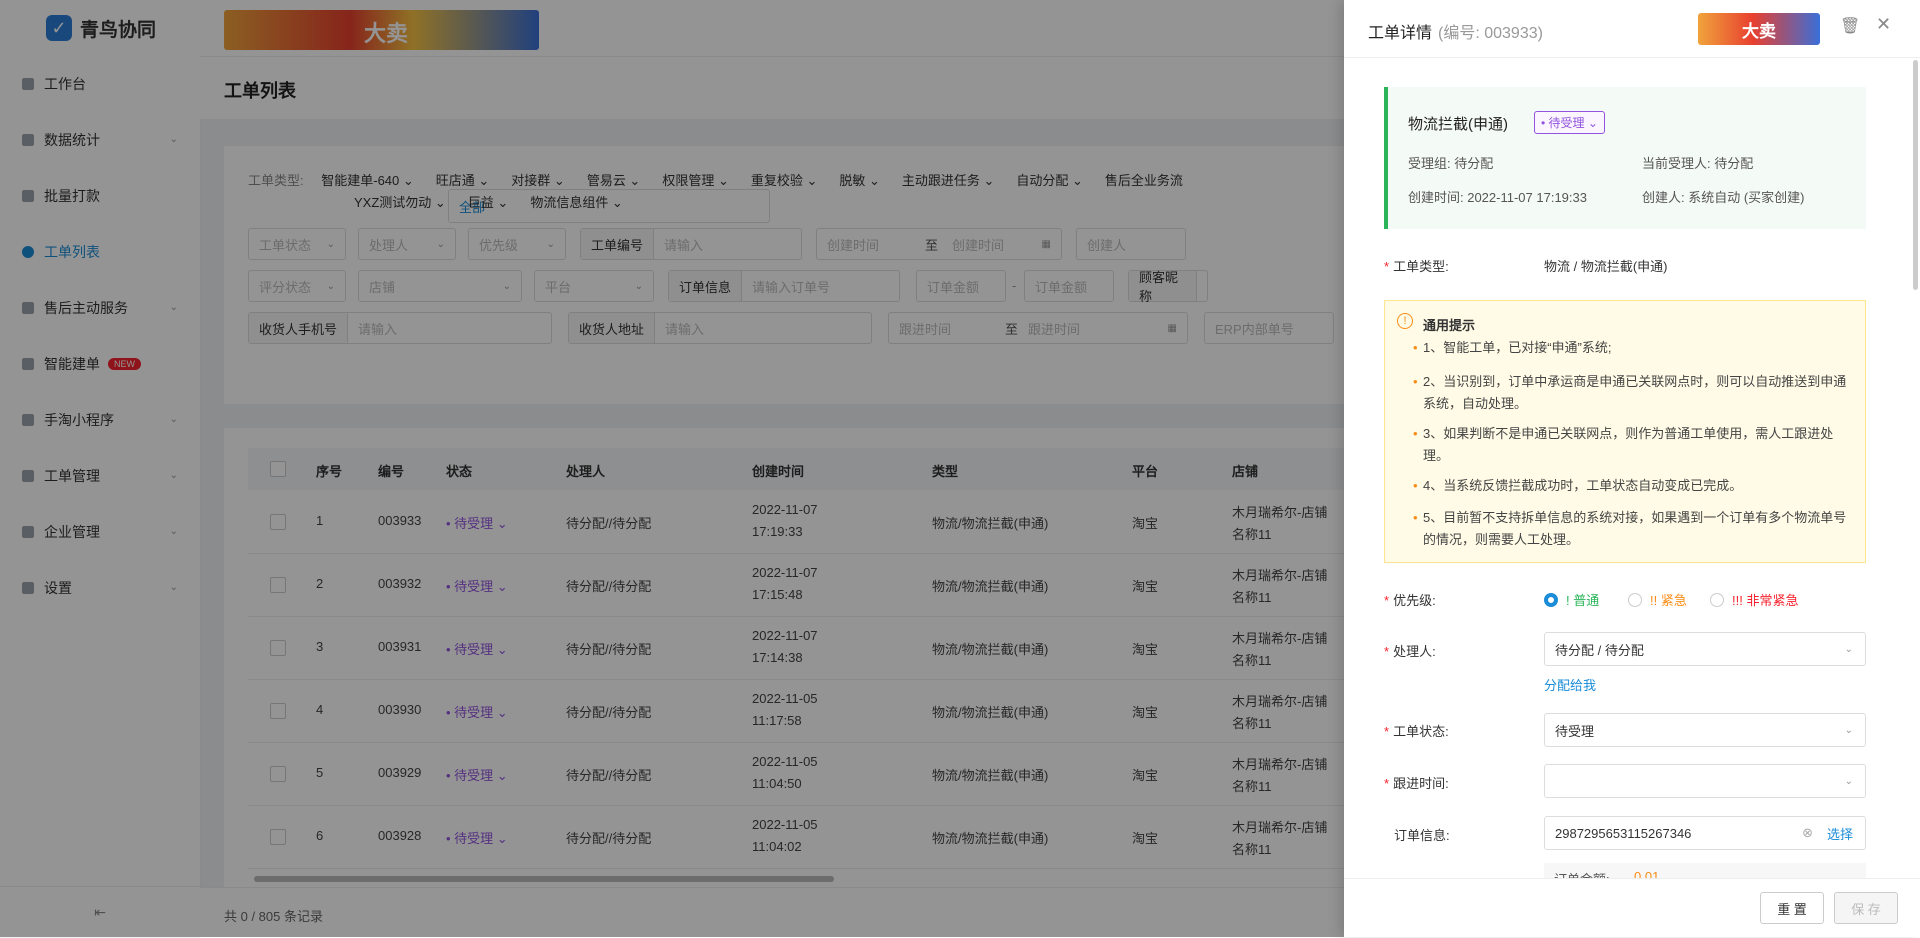 The image size is (1920, 938). What do you see at coordinates (1634, 348) in the screenshot?
I see `tip-item: 1、智能工单，已对接“申通”系统;` at bounding box center [1634, 348].